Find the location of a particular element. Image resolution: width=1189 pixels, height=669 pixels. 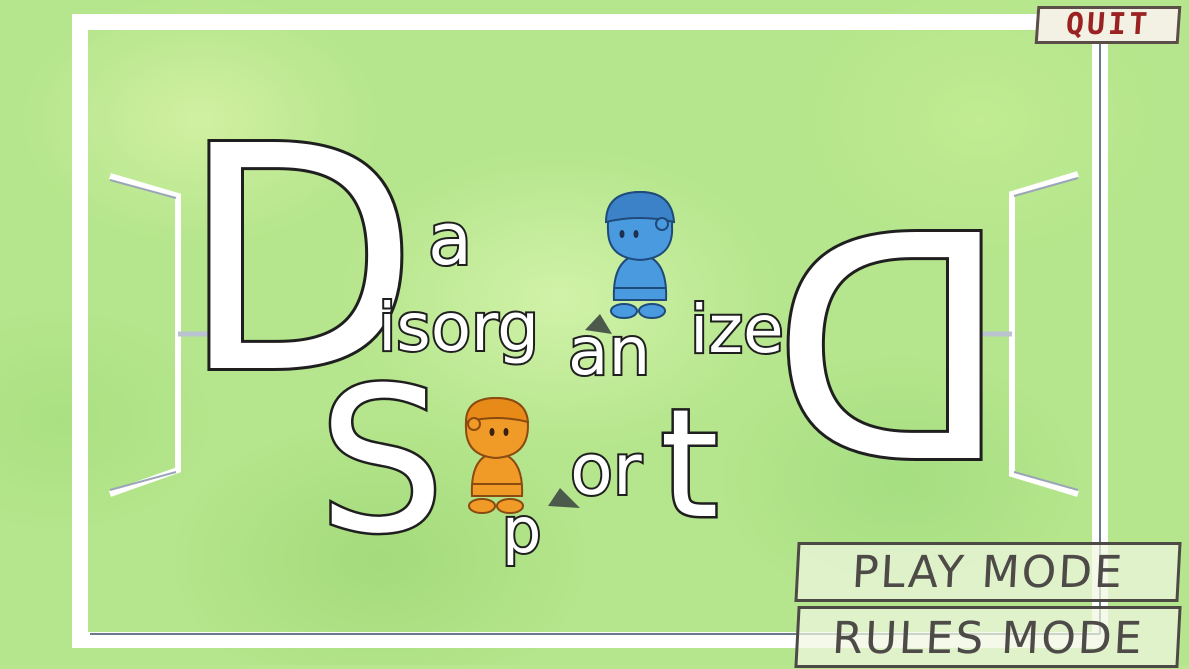

title-letters-an: an is located at coordinates (609, 351).